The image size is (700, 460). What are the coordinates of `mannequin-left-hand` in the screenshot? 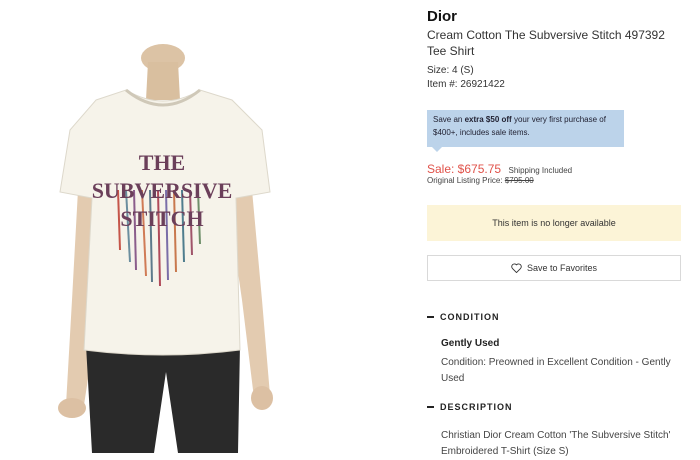 It's located at (72, 408).